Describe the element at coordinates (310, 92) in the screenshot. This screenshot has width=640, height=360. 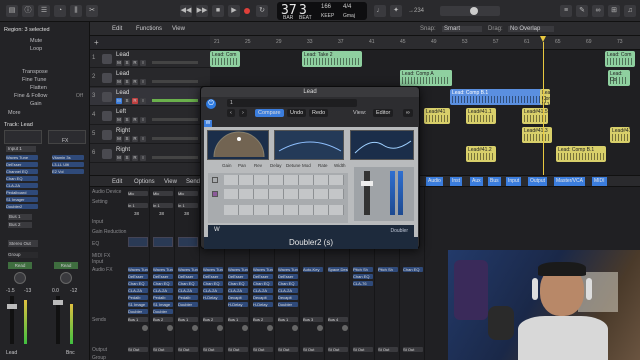
I see `plugin-title: Lead` at that location.